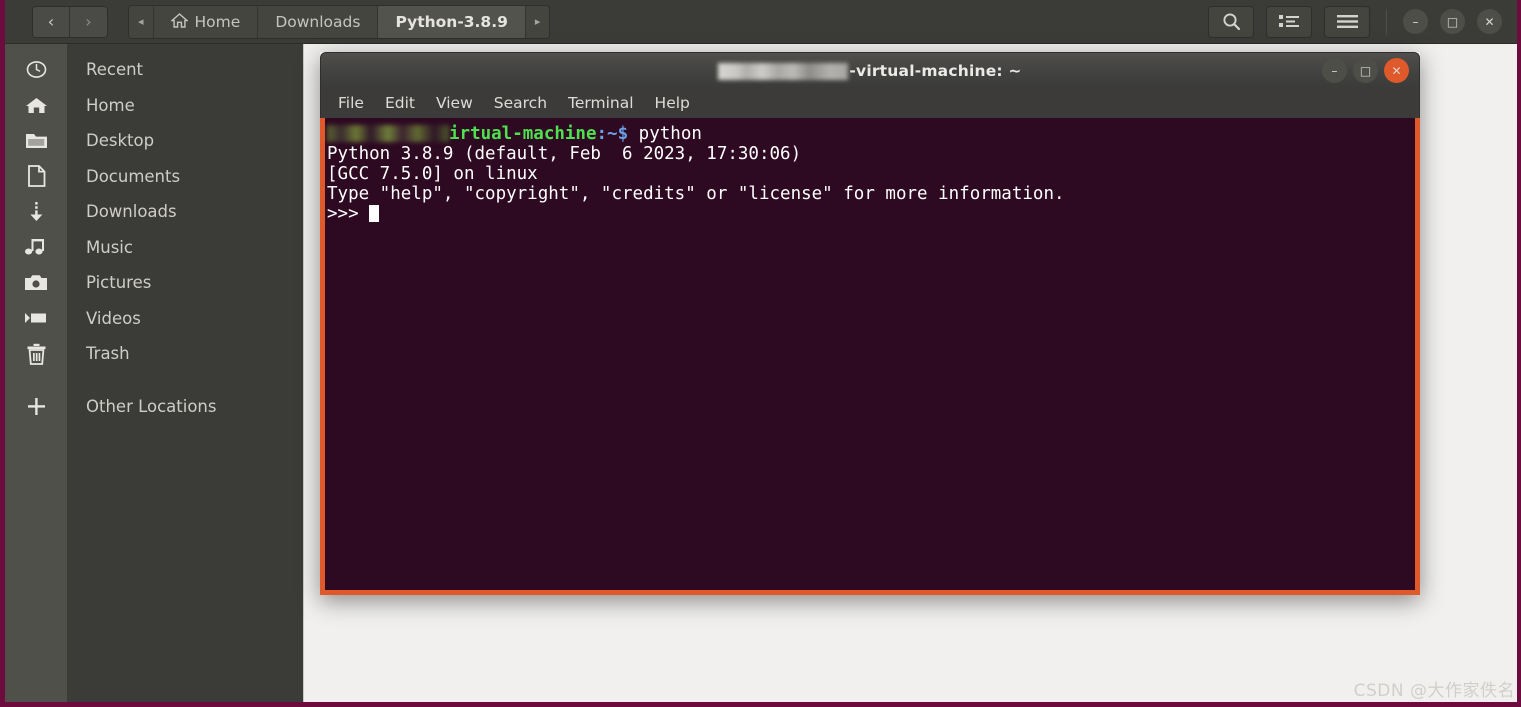 This screenshot has height=707, width=1521. What do you see at coordinates (388, 133) in the screenshot?
I see `redacted-user-host-block` at bounding box center [388, 133].